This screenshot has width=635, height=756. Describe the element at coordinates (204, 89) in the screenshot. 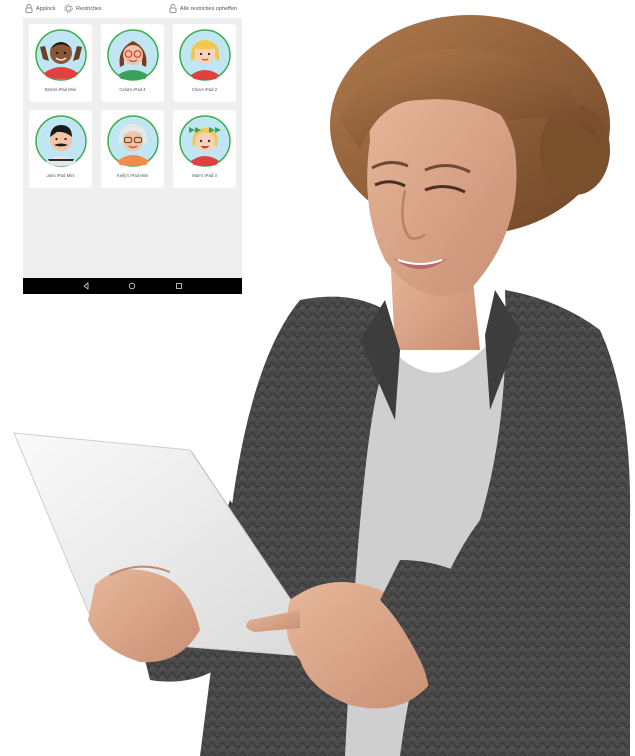

I see `device-name: Clea's iPad 2` at that location.